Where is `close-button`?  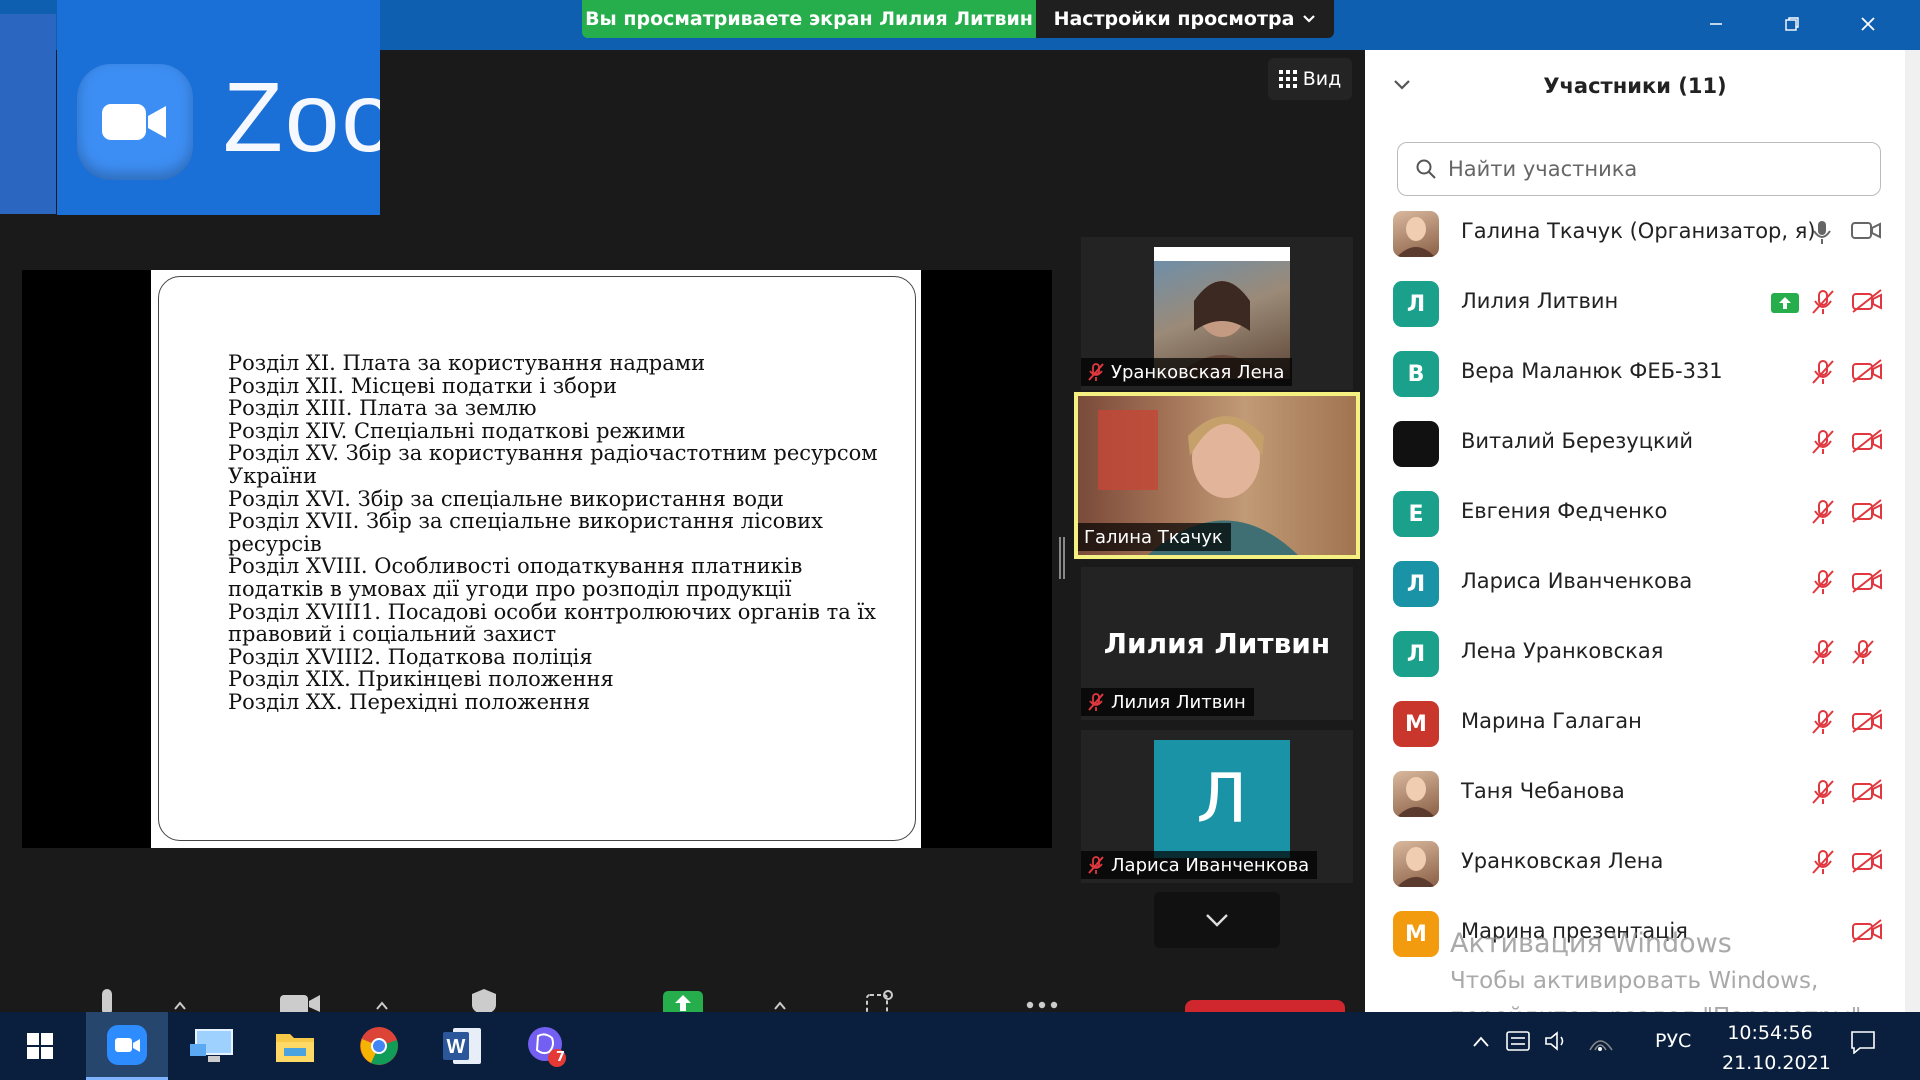
close-button is located at coordinates (1868, 24).